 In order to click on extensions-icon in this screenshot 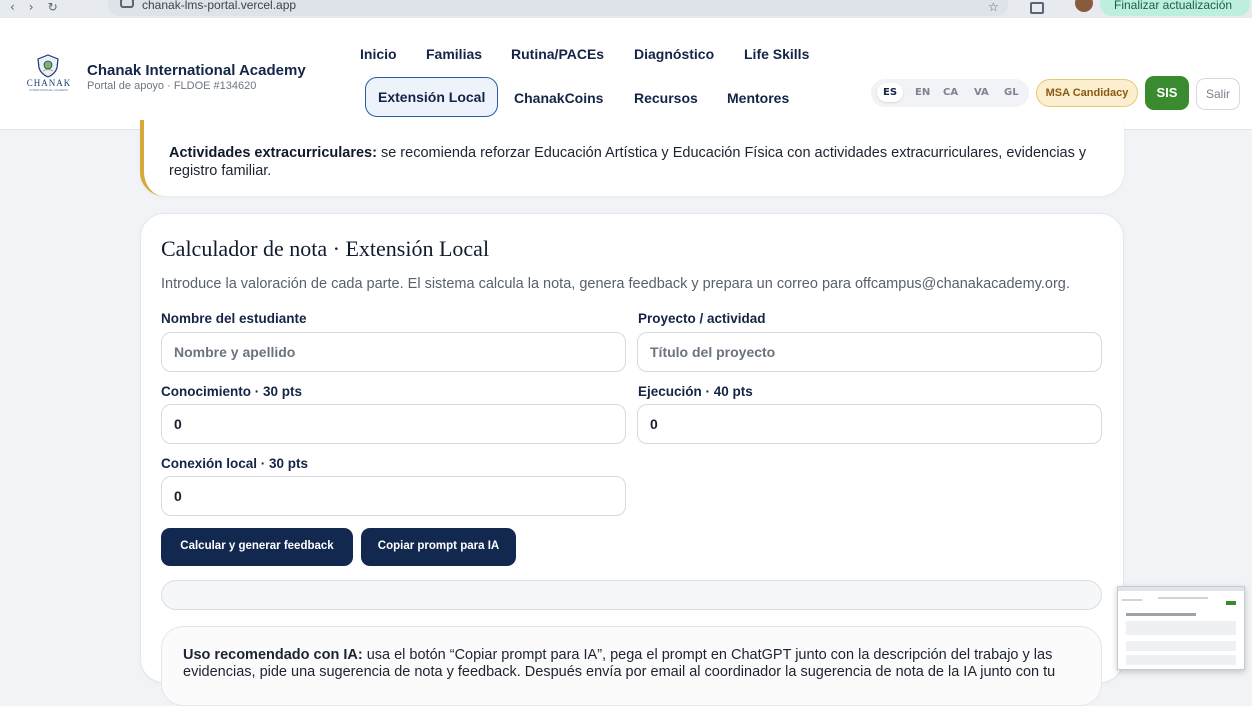, I will do `click(1037, 8)`.